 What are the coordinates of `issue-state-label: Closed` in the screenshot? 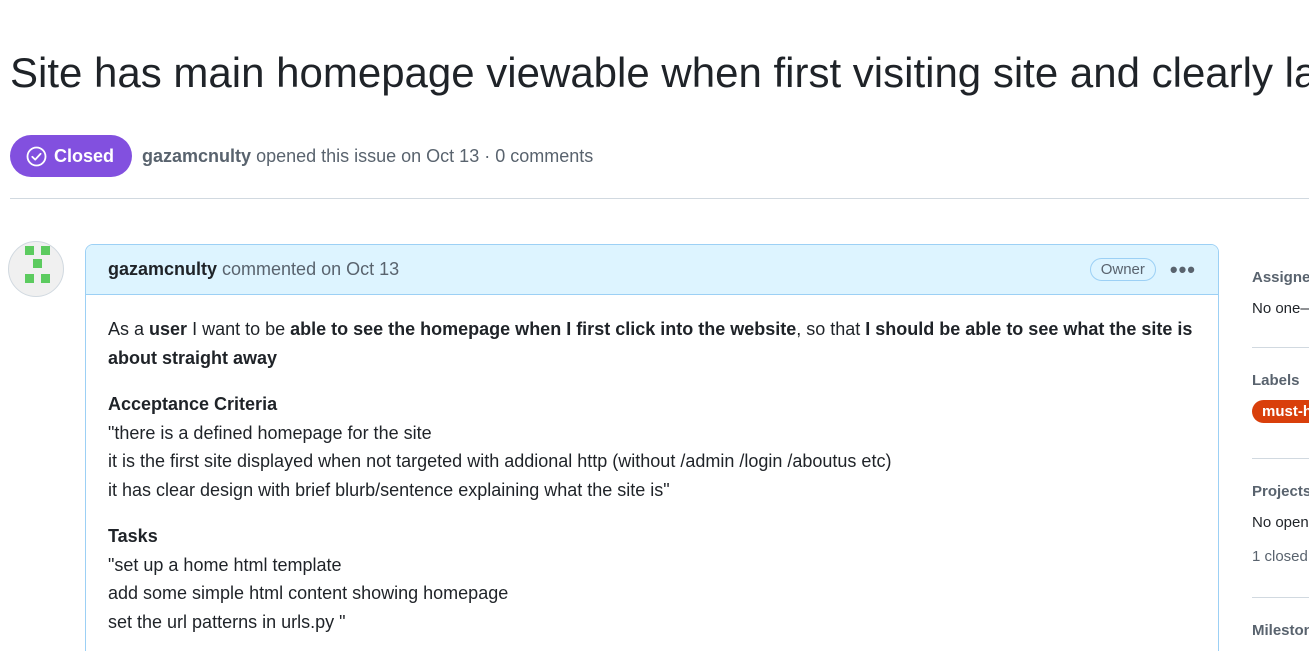 It's located at (84, 155).